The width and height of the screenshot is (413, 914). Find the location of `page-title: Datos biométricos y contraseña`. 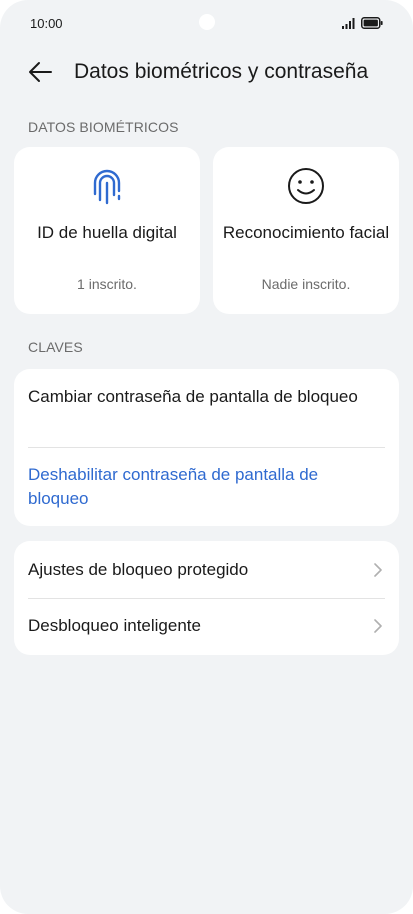

page-title: Datos biométricos y contraseña is located at coordinates (221, 71).